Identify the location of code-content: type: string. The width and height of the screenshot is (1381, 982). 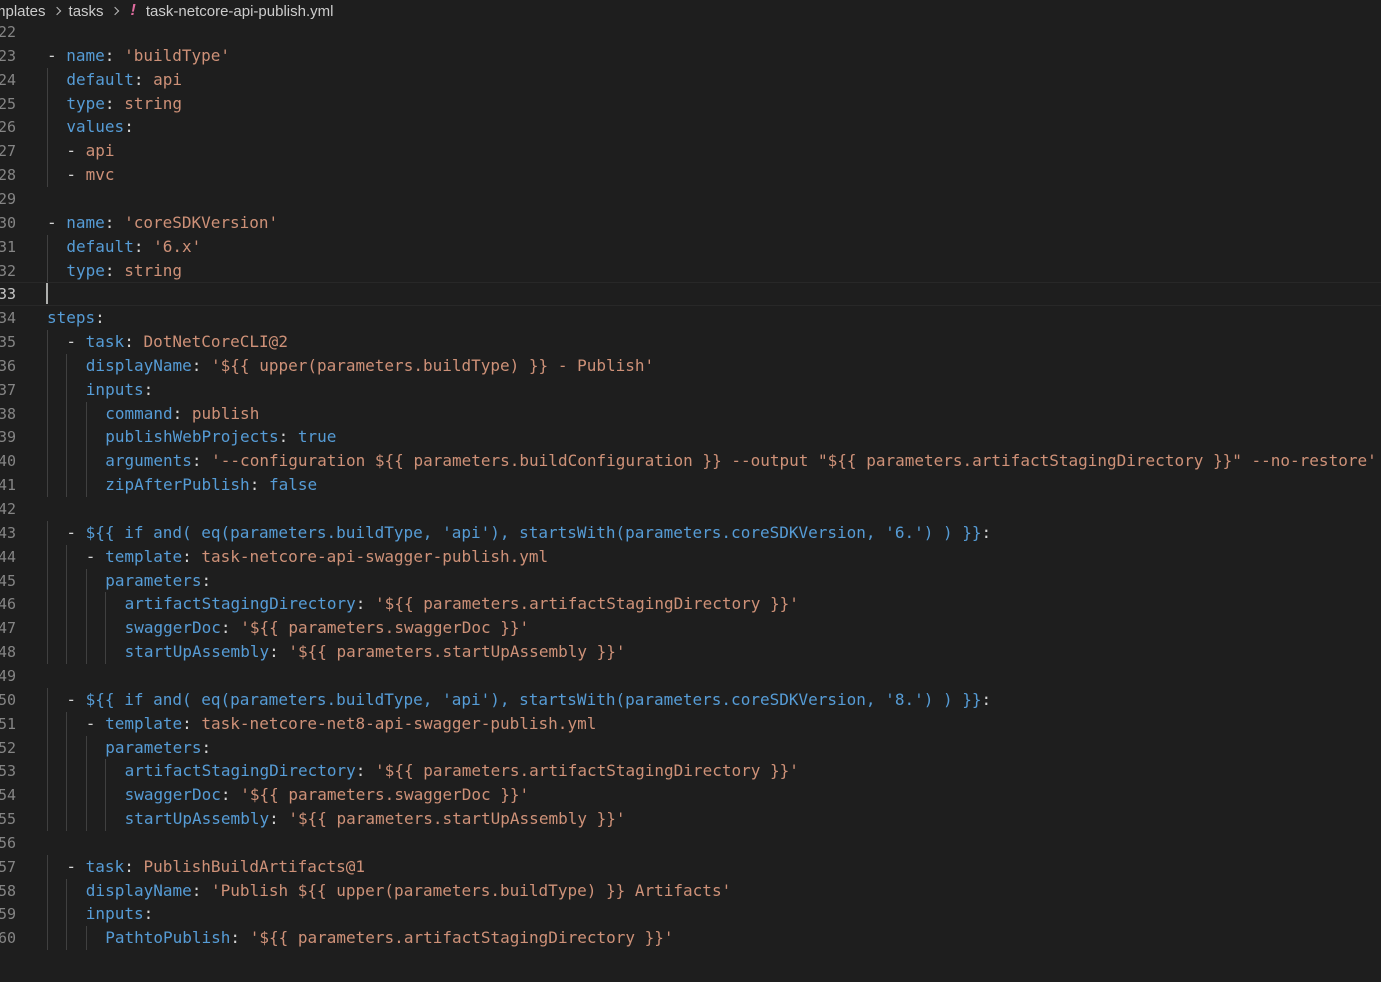
(124, 271).